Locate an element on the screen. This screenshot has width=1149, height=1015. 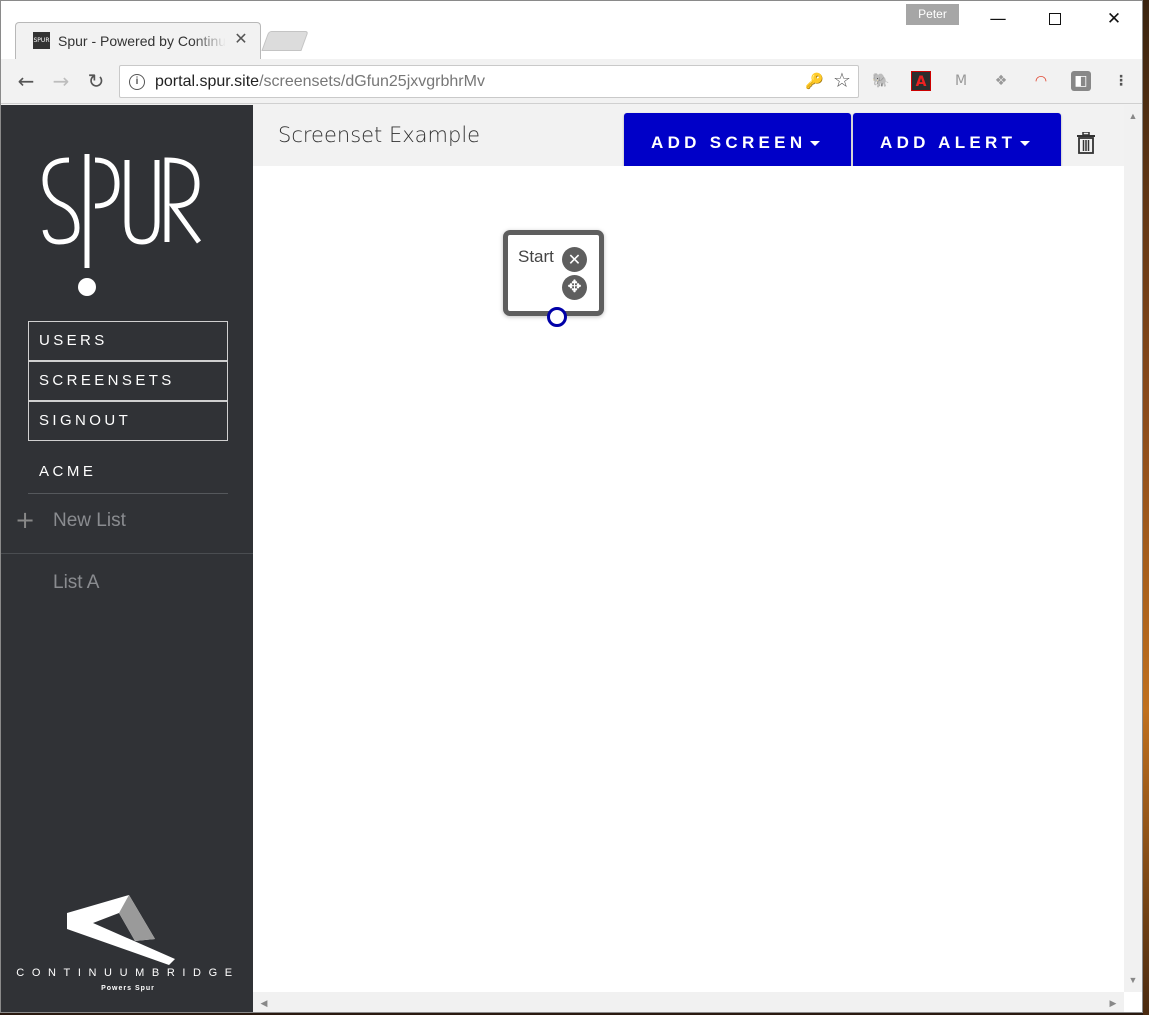
reload-icon: ↻ is located at coordinates (96, 81).